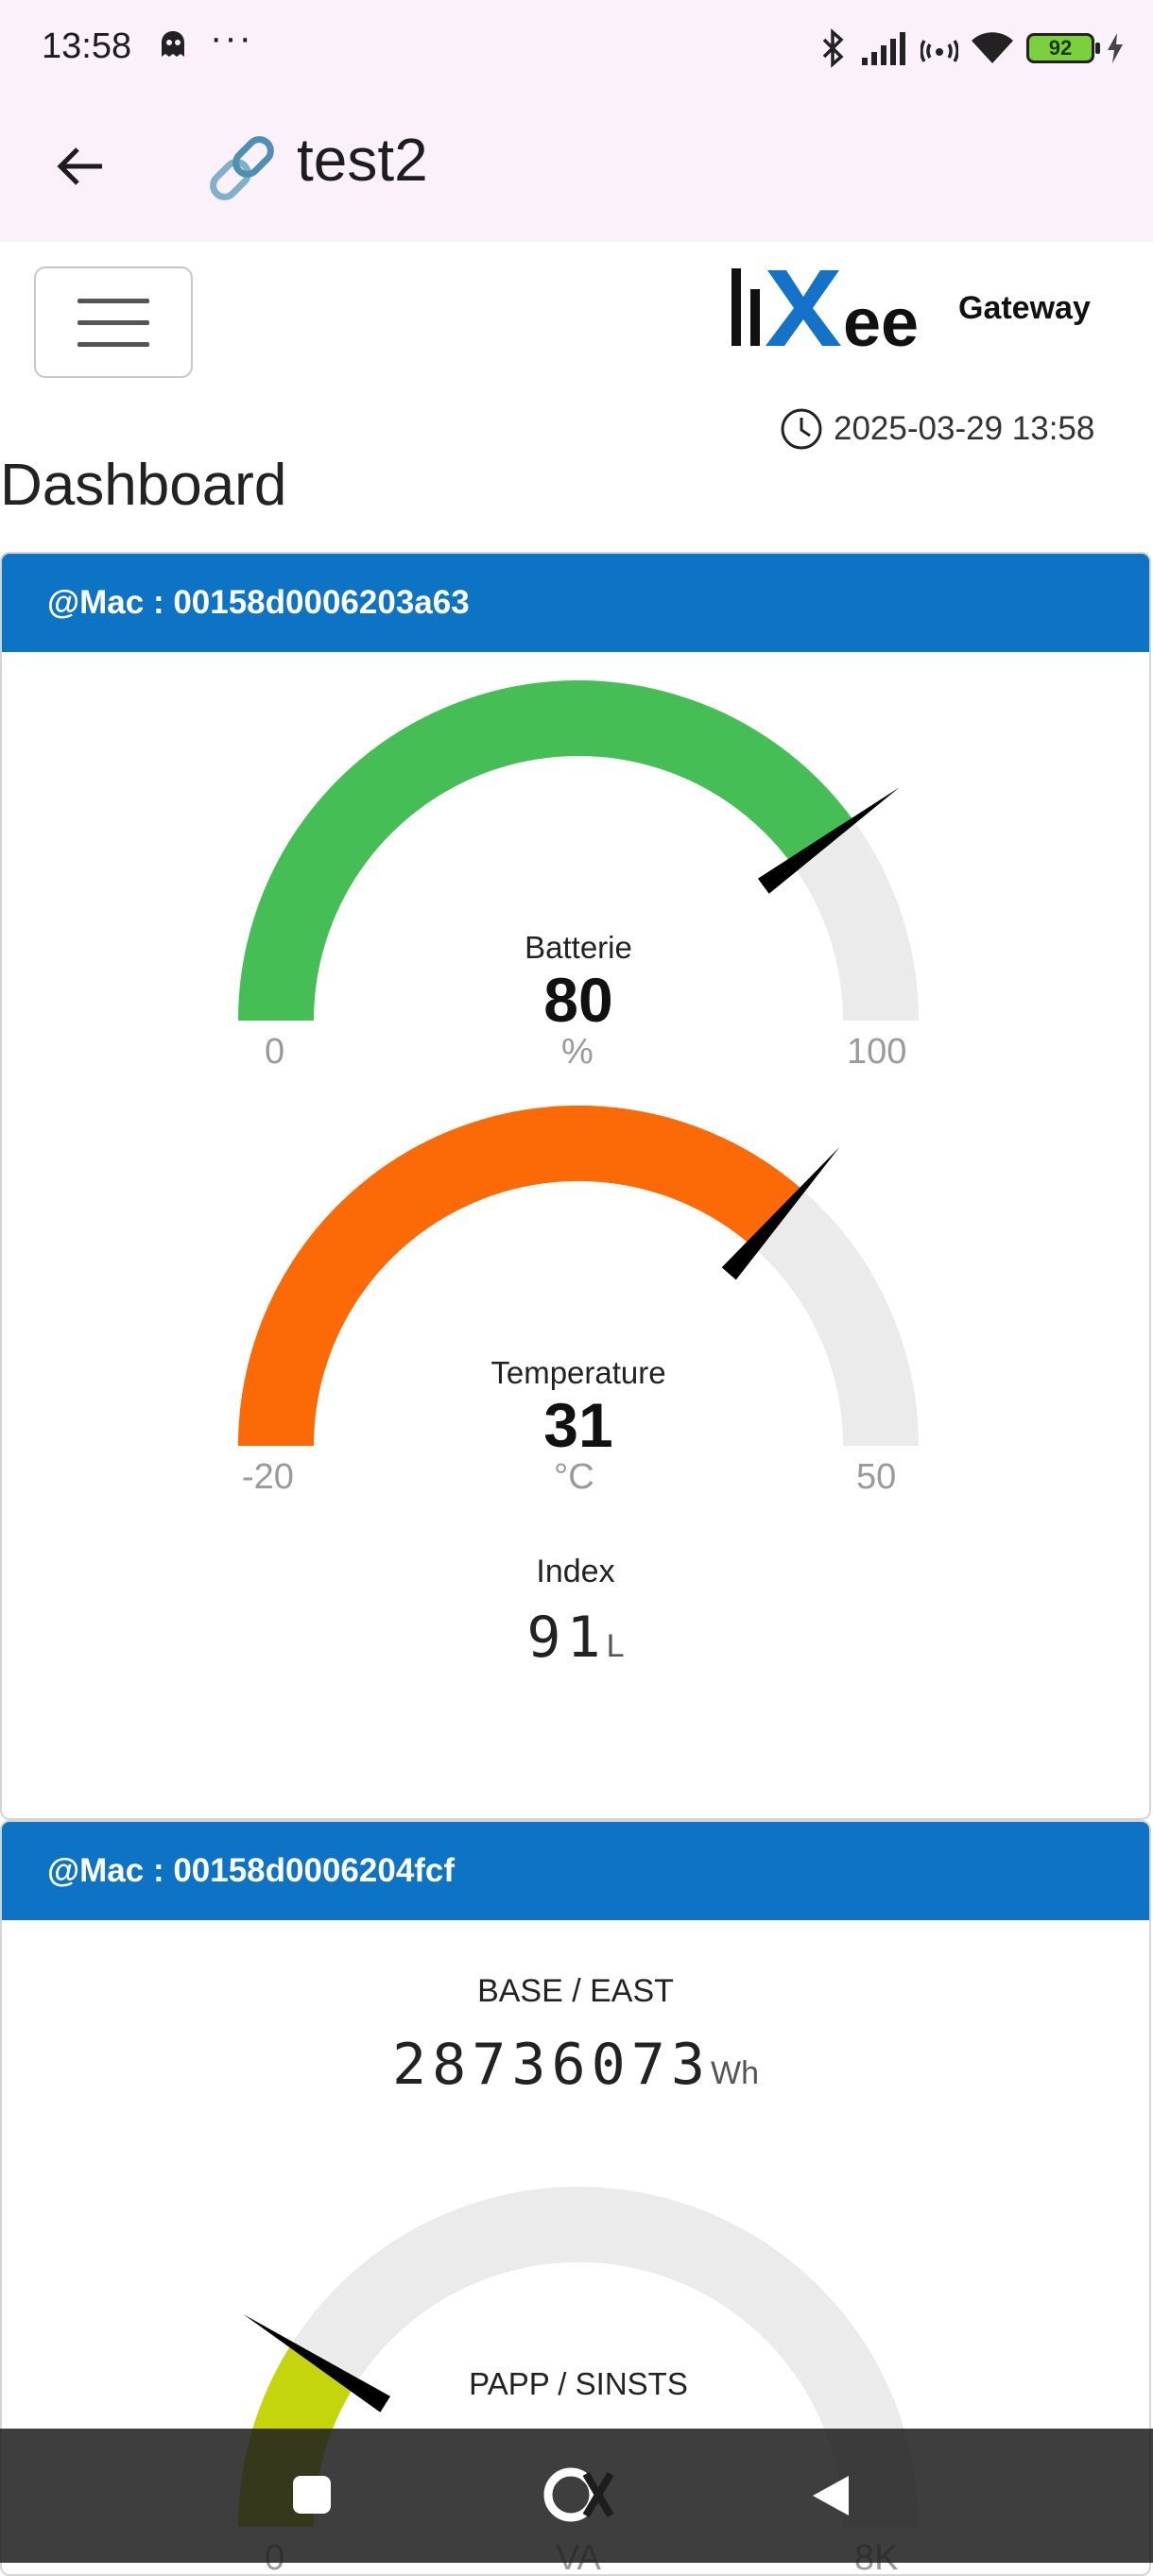 The height and width of the screenshot is (2576, 1153). What do you see at coordinates (992, 47) in the screenshot?
I see `wifi-icon` at bounding box center [992, 47].